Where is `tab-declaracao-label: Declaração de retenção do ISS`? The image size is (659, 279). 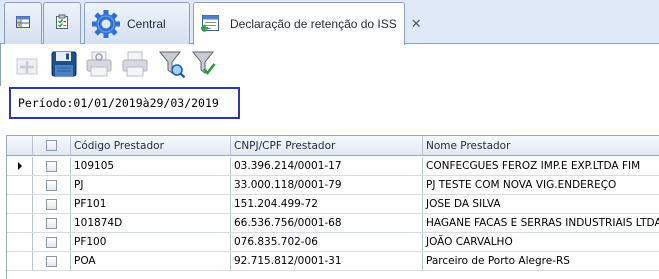 tab-declaracao-label: Declaração de retenção do ISS is located at coordinates (313, 24).